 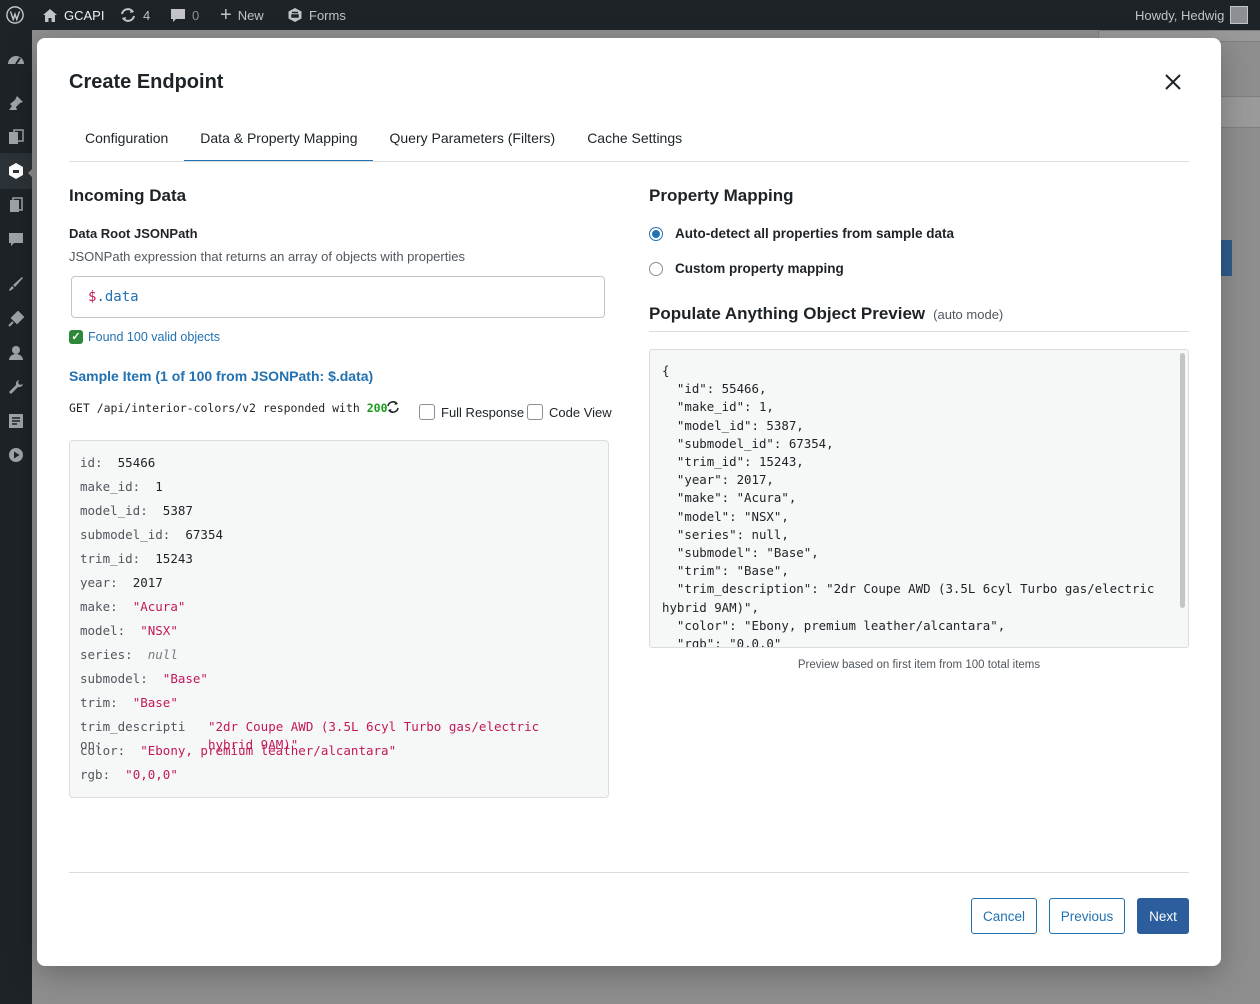 I want to click on field-key: make_id:, so click(x=110, y=486).